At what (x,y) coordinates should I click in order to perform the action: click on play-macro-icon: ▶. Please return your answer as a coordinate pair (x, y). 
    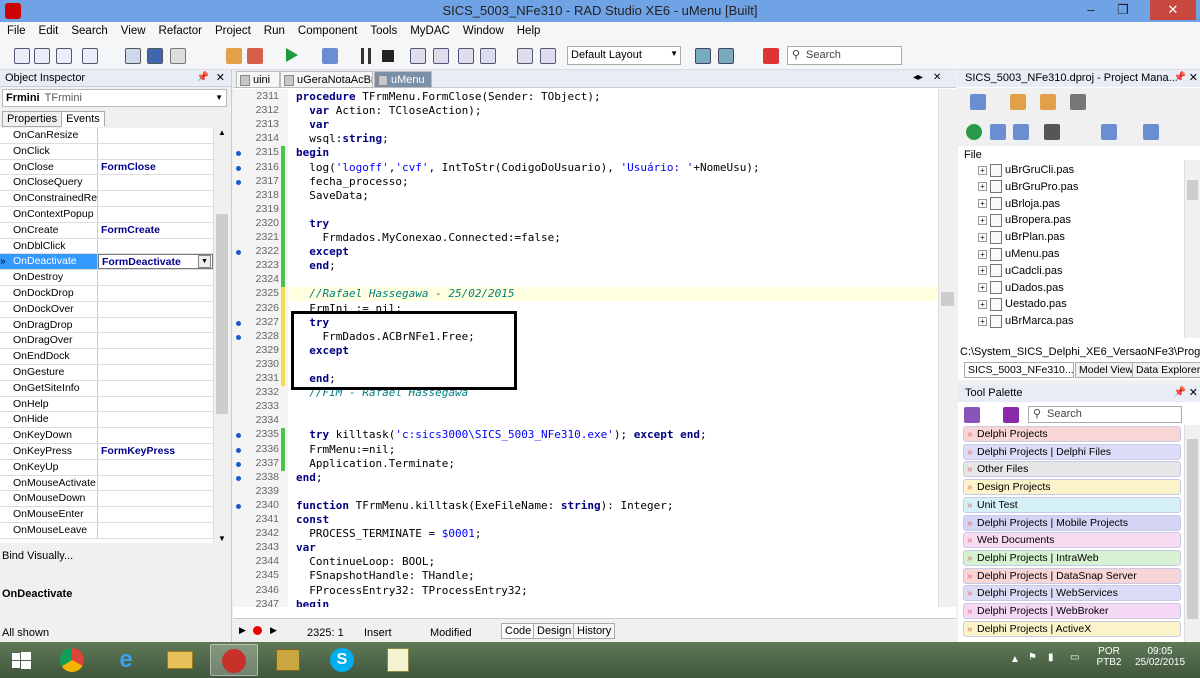
    Looking at the image, I should click on (273, 630).